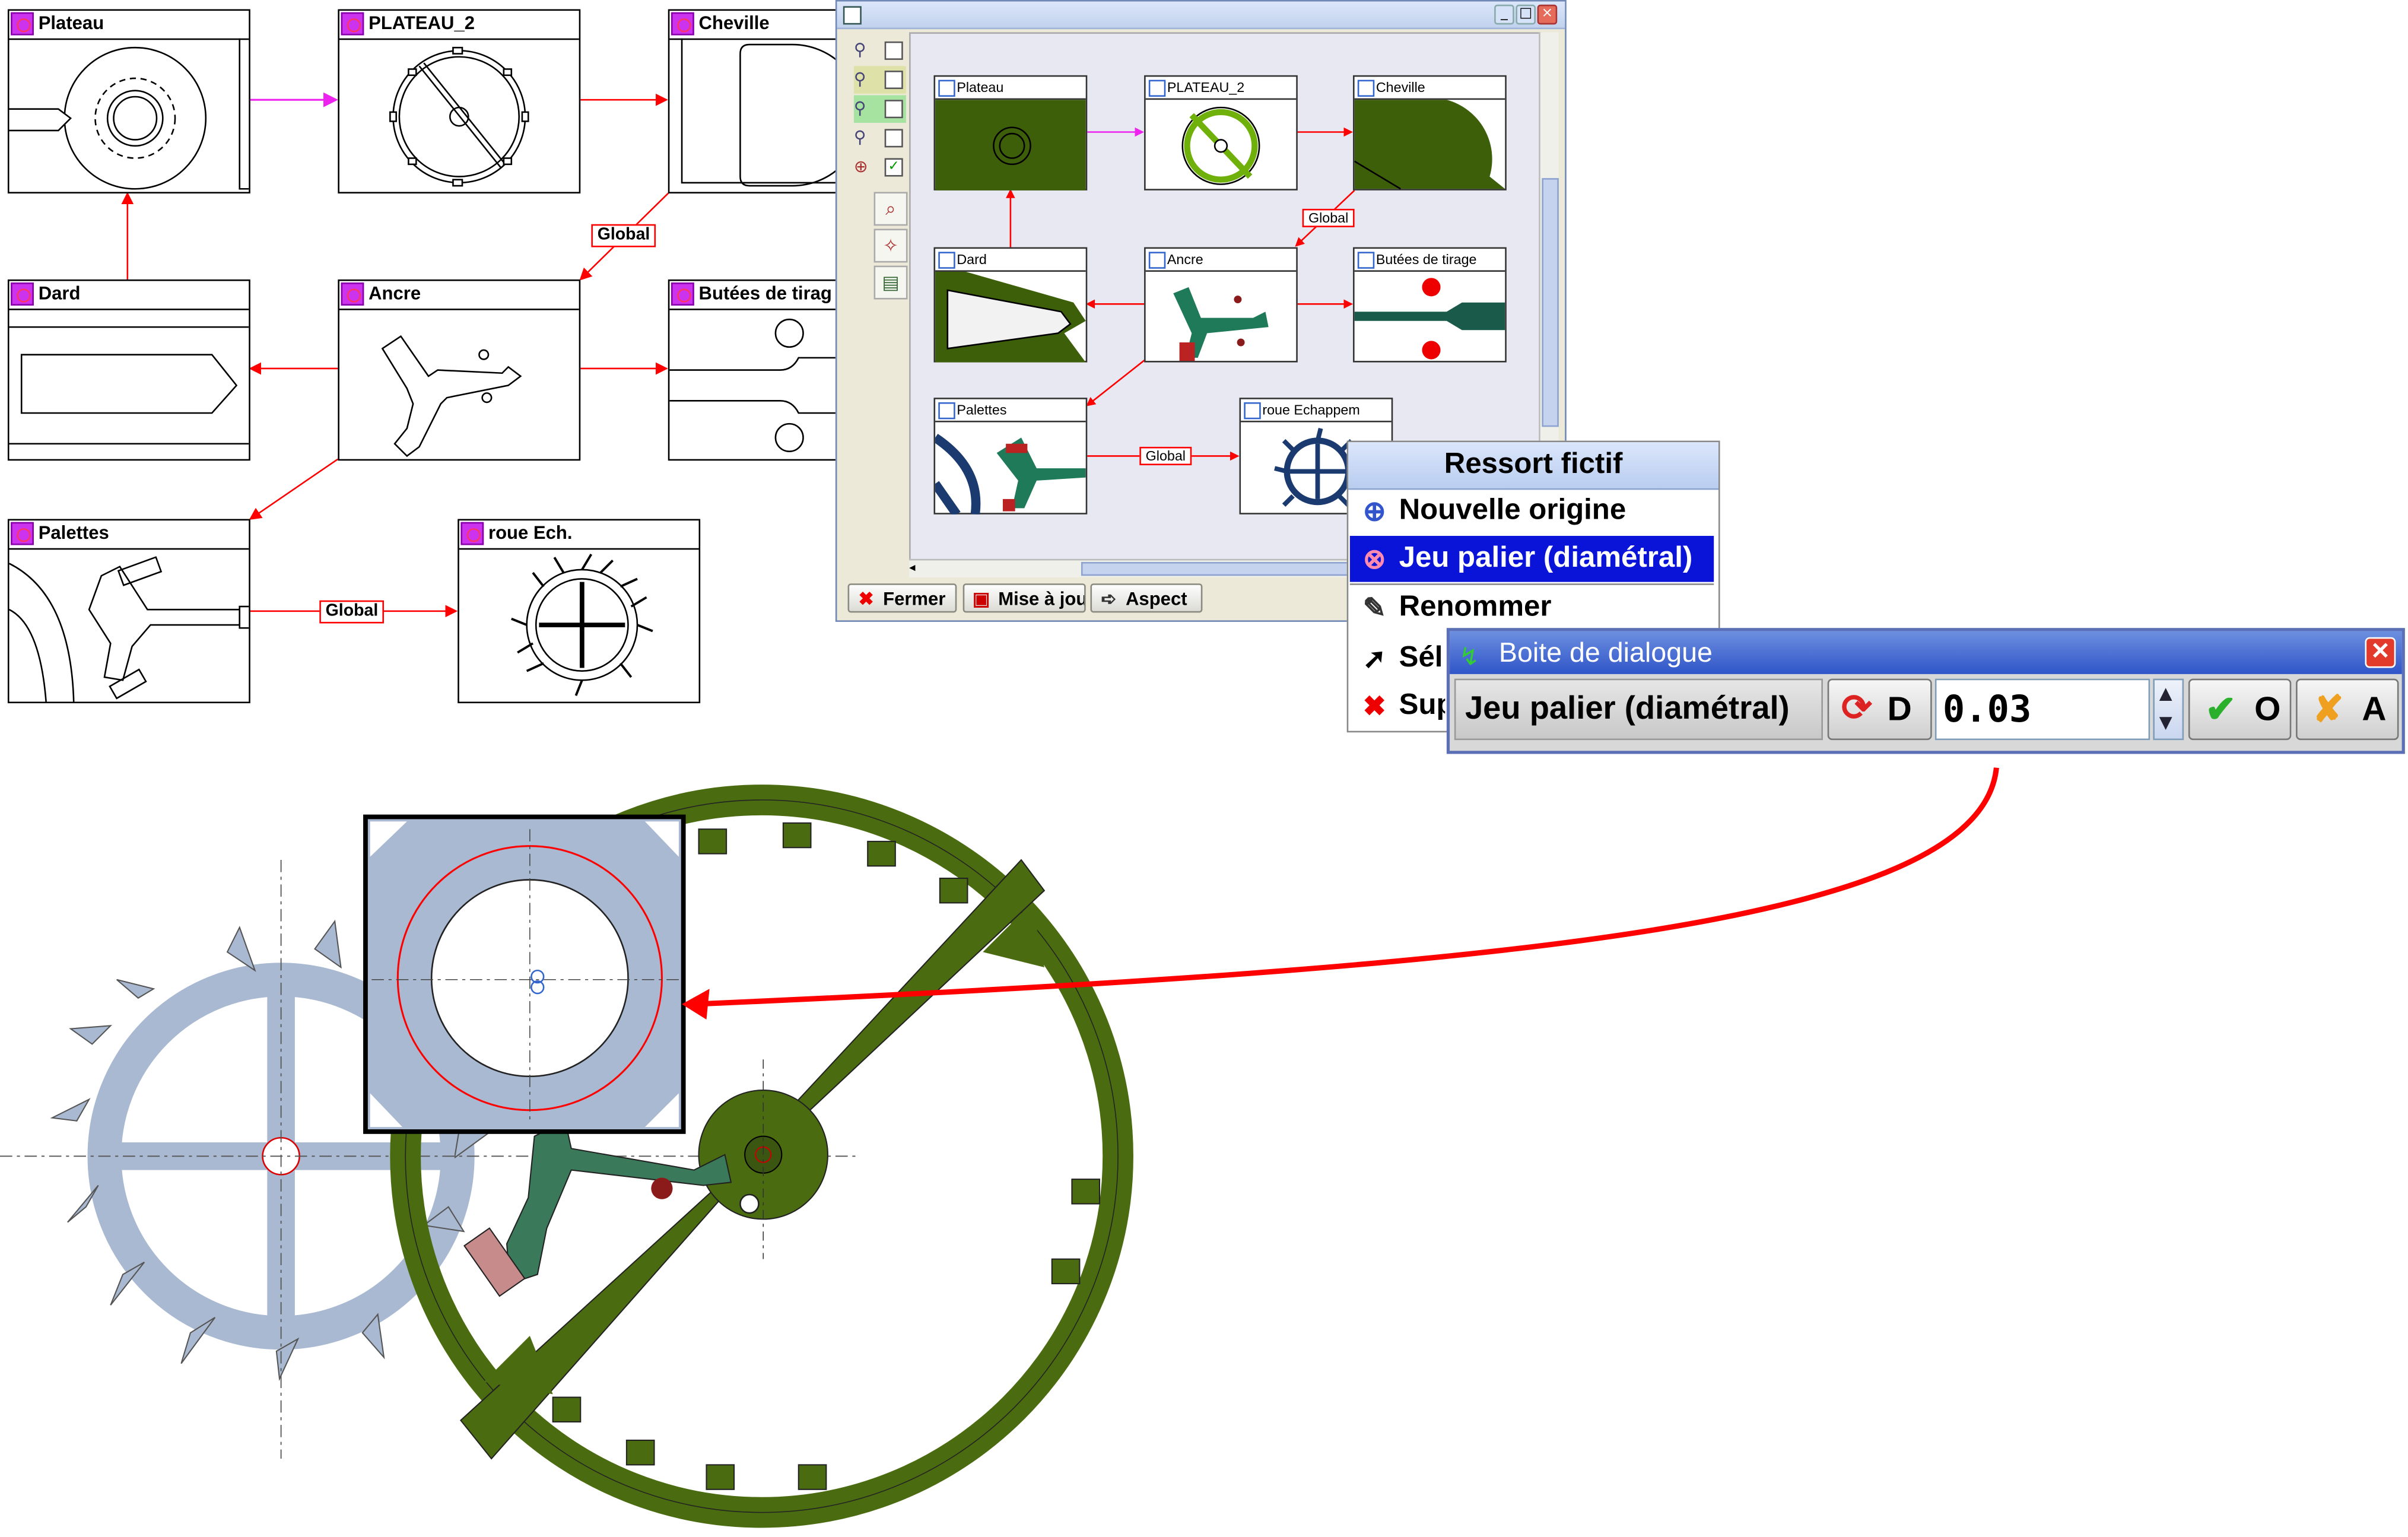  Describe the element at coordinates (1426, 260) in the screenshot. I see `mini-node-label: Butées de tirage` at that location.